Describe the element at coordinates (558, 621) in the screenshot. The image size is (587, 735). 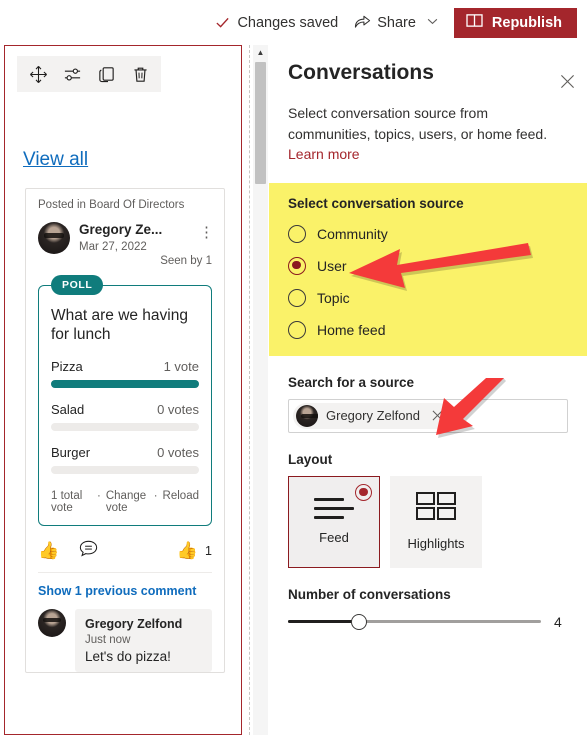
I see `slider-value: 4` at that location.